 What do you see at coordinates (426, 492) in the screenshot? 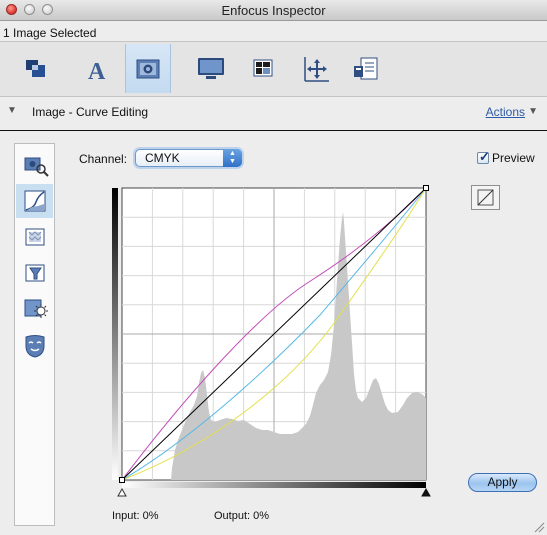
I see `input-white-slider` at bounding box center [426, 492].